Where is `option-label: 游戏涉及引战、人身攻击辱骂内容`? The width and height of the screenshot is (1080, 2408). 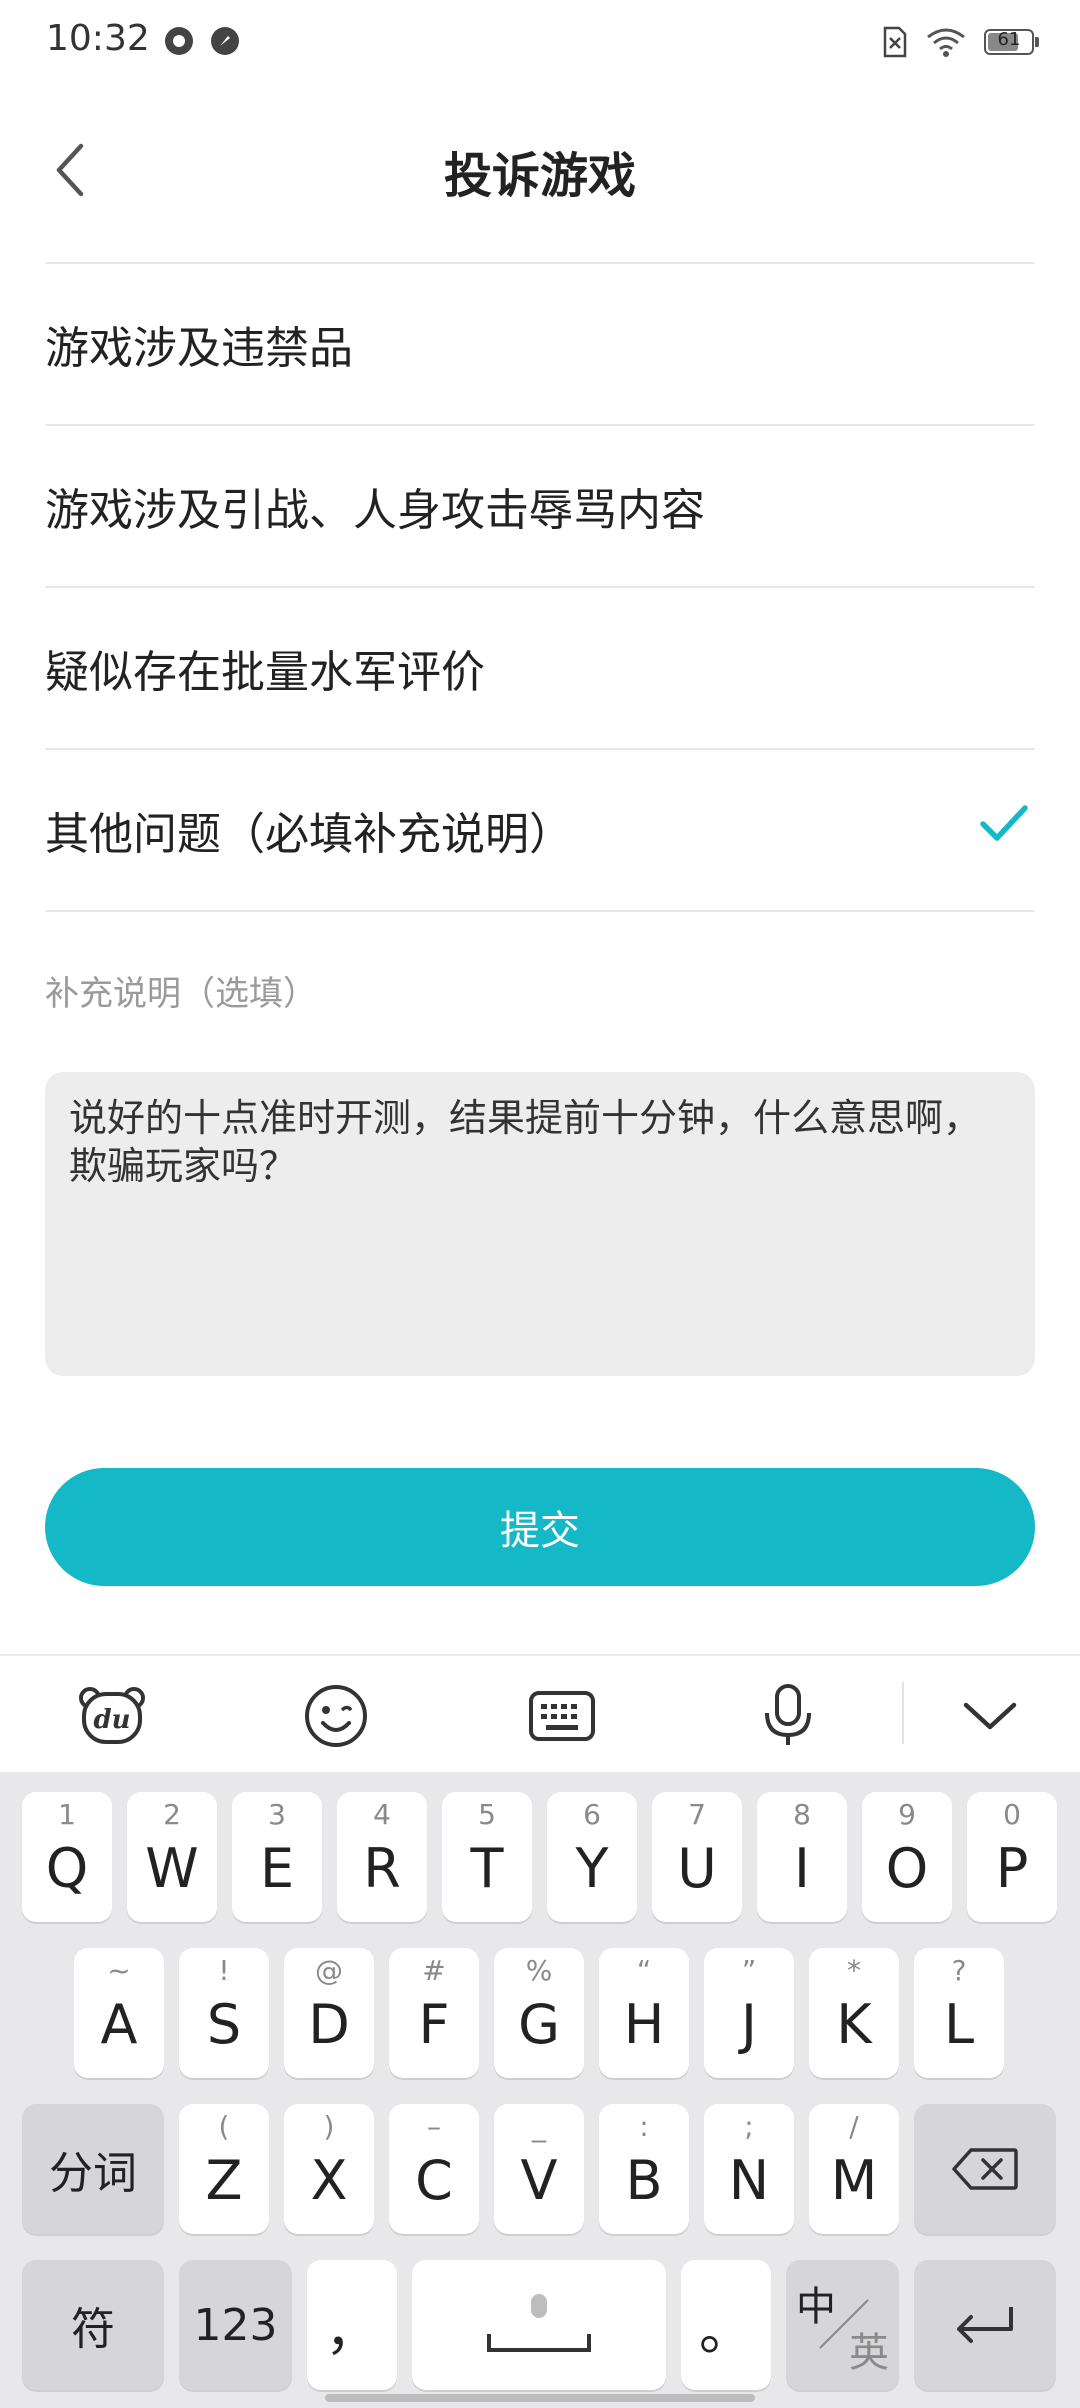
option-label: 游戏涉及引战、人身攻击辱骂内容 is located at coordinates (375, 510).